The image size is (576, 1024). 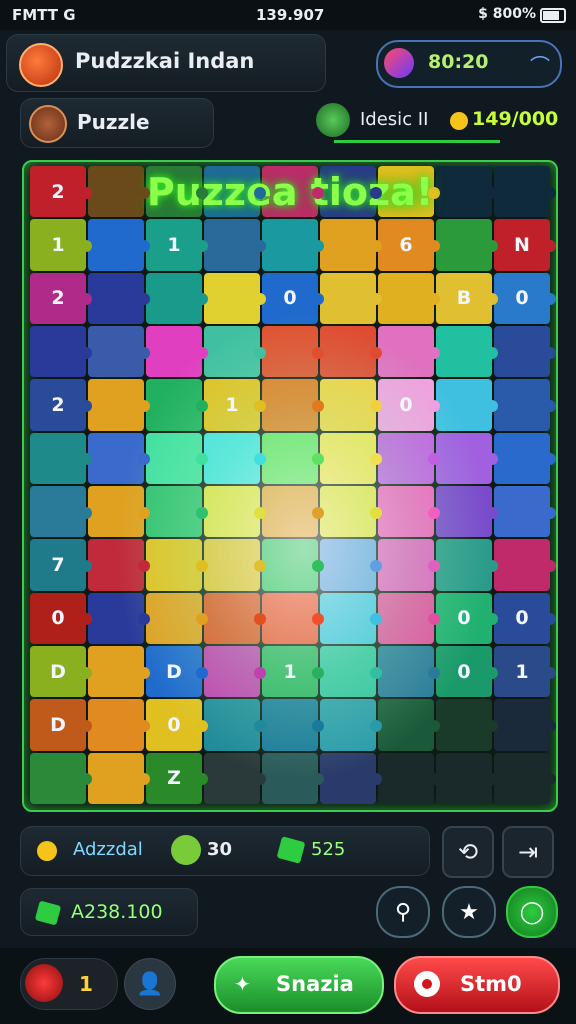 What do you see at coordinates (117, 123) in the screenshot?
I see `mode-selector: Puzzle` at bounding box center [117, 123].